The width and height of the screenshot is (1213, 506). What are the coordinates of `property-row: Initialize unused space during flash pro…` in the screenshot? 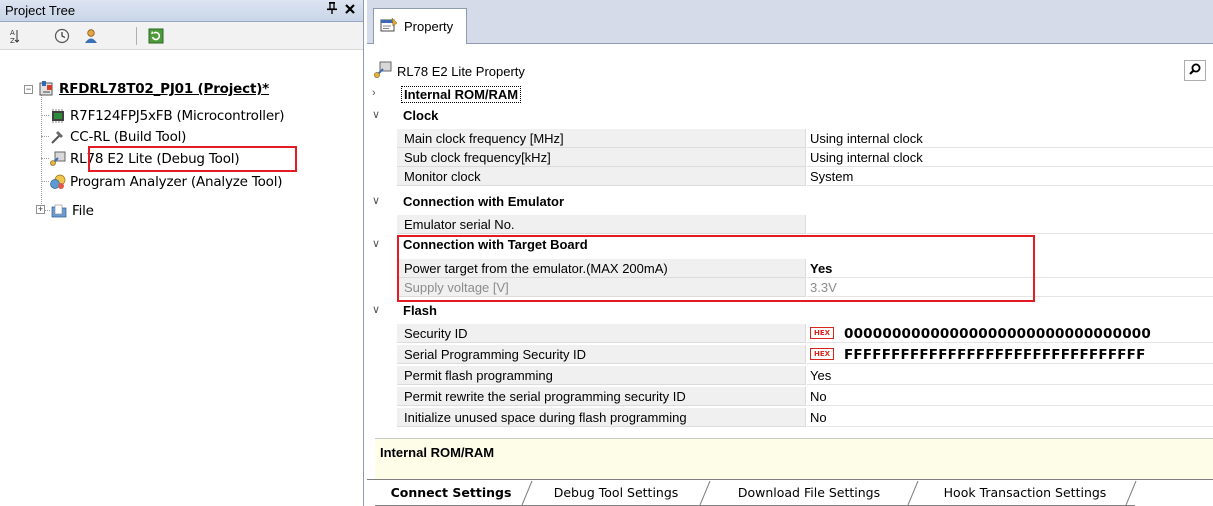 It's located at (790, 417).